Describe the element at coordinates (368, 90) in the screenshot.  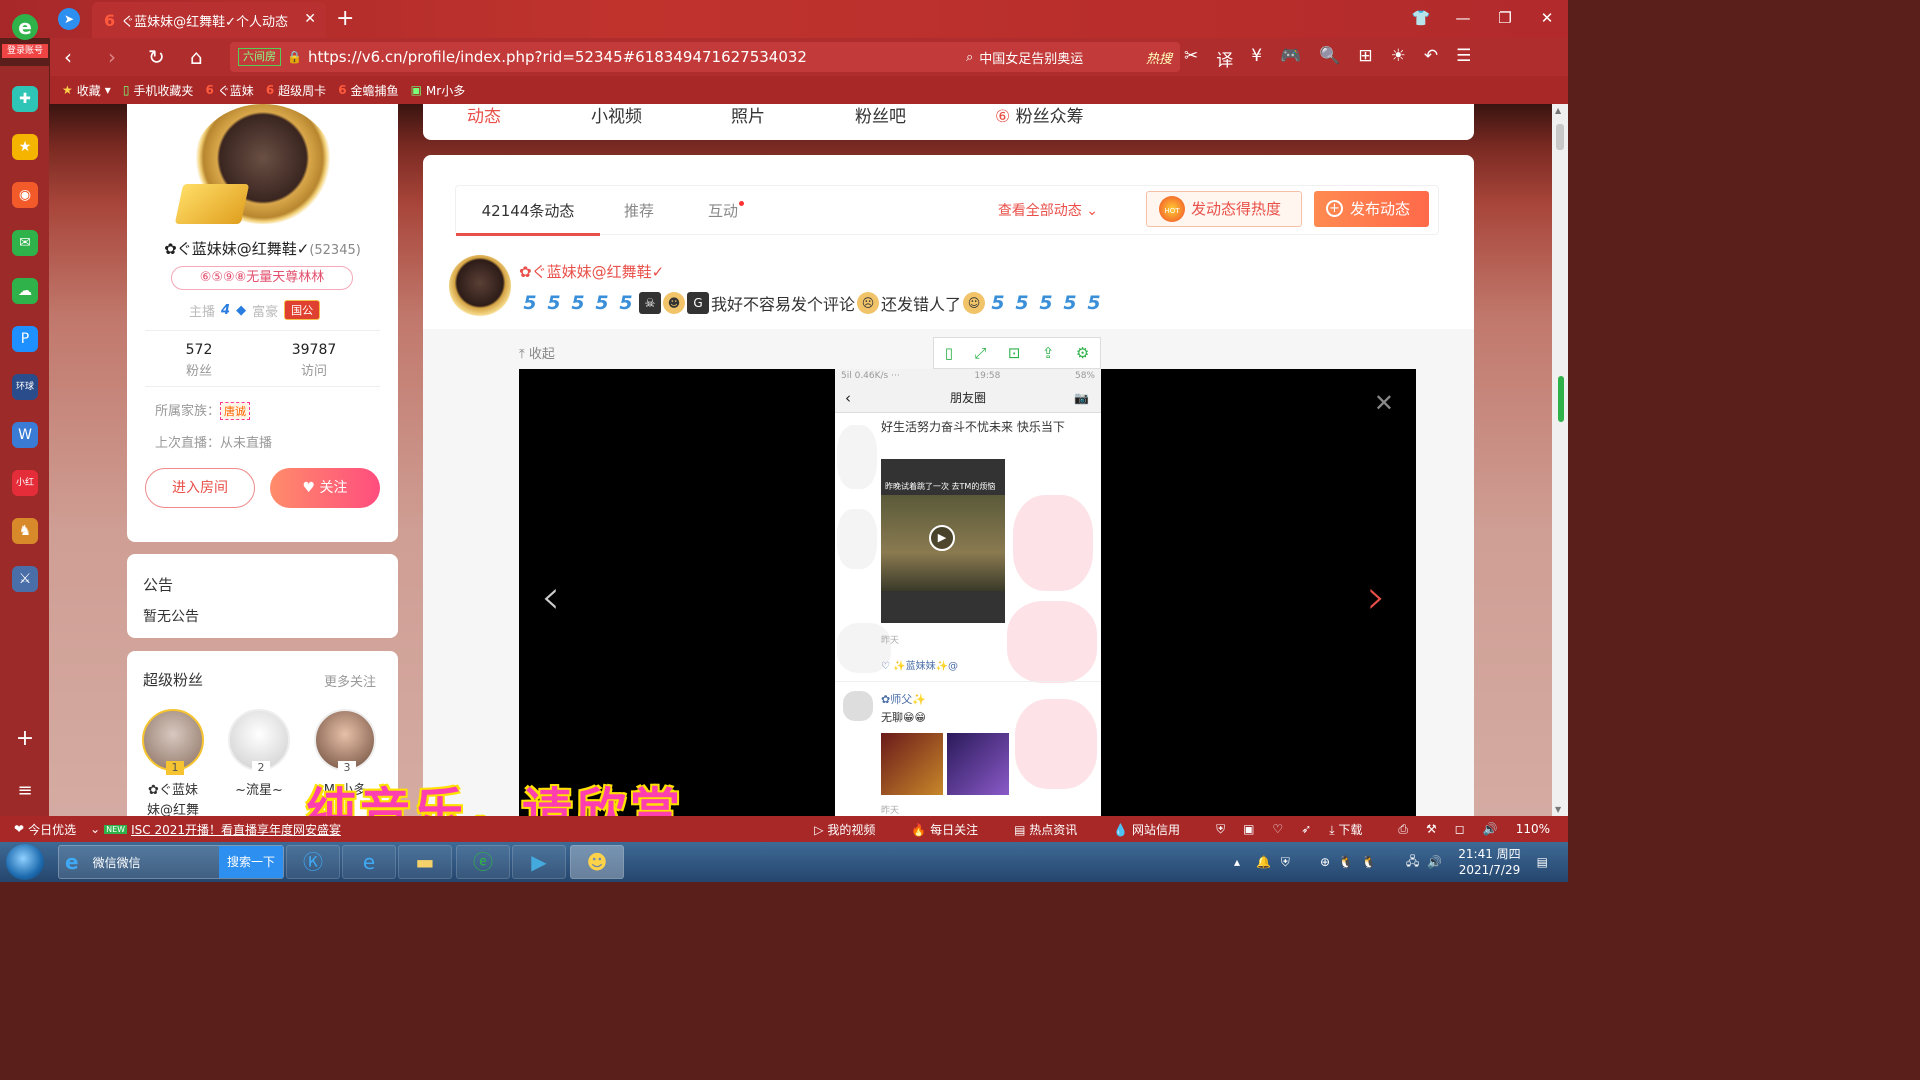
I see `bookmark-fishing: 6 金蟾捕鱼` at that location.